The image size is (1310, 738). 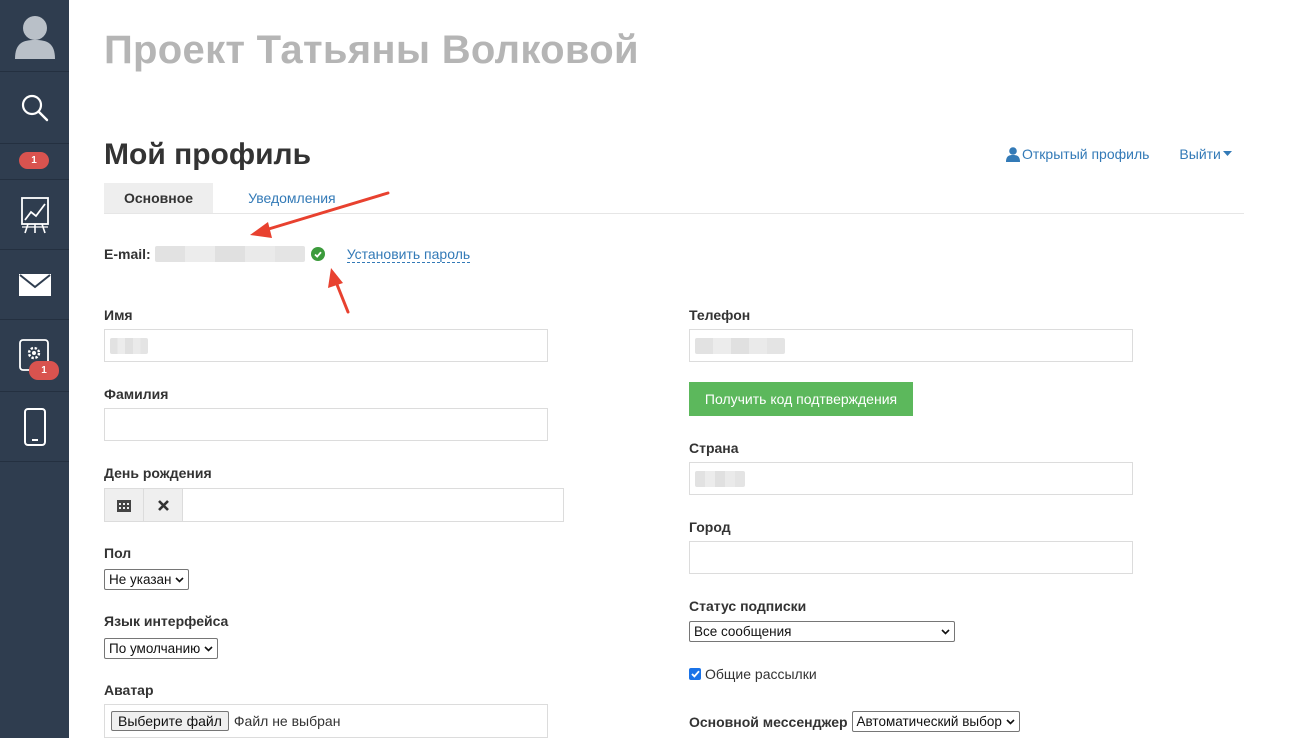 I want to click on checkmark-icon, so click(x=695, y=674).